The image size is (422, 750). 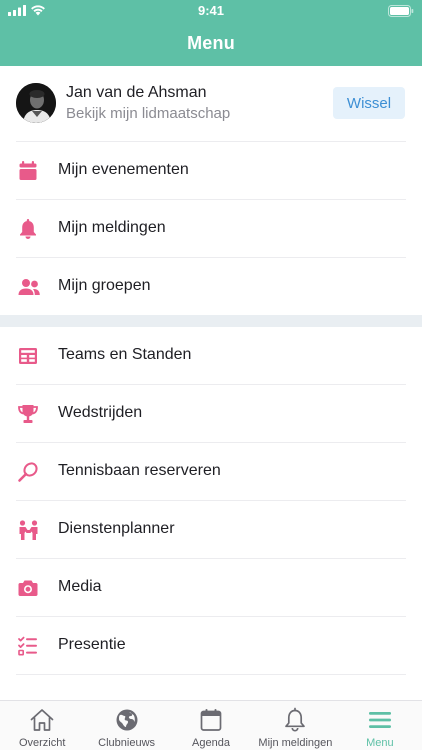 What do you see at coordinates (116, 528) in the screenshot?
I see `menu-item-label: Dienstenplanner` at bounding box center [116, 528].